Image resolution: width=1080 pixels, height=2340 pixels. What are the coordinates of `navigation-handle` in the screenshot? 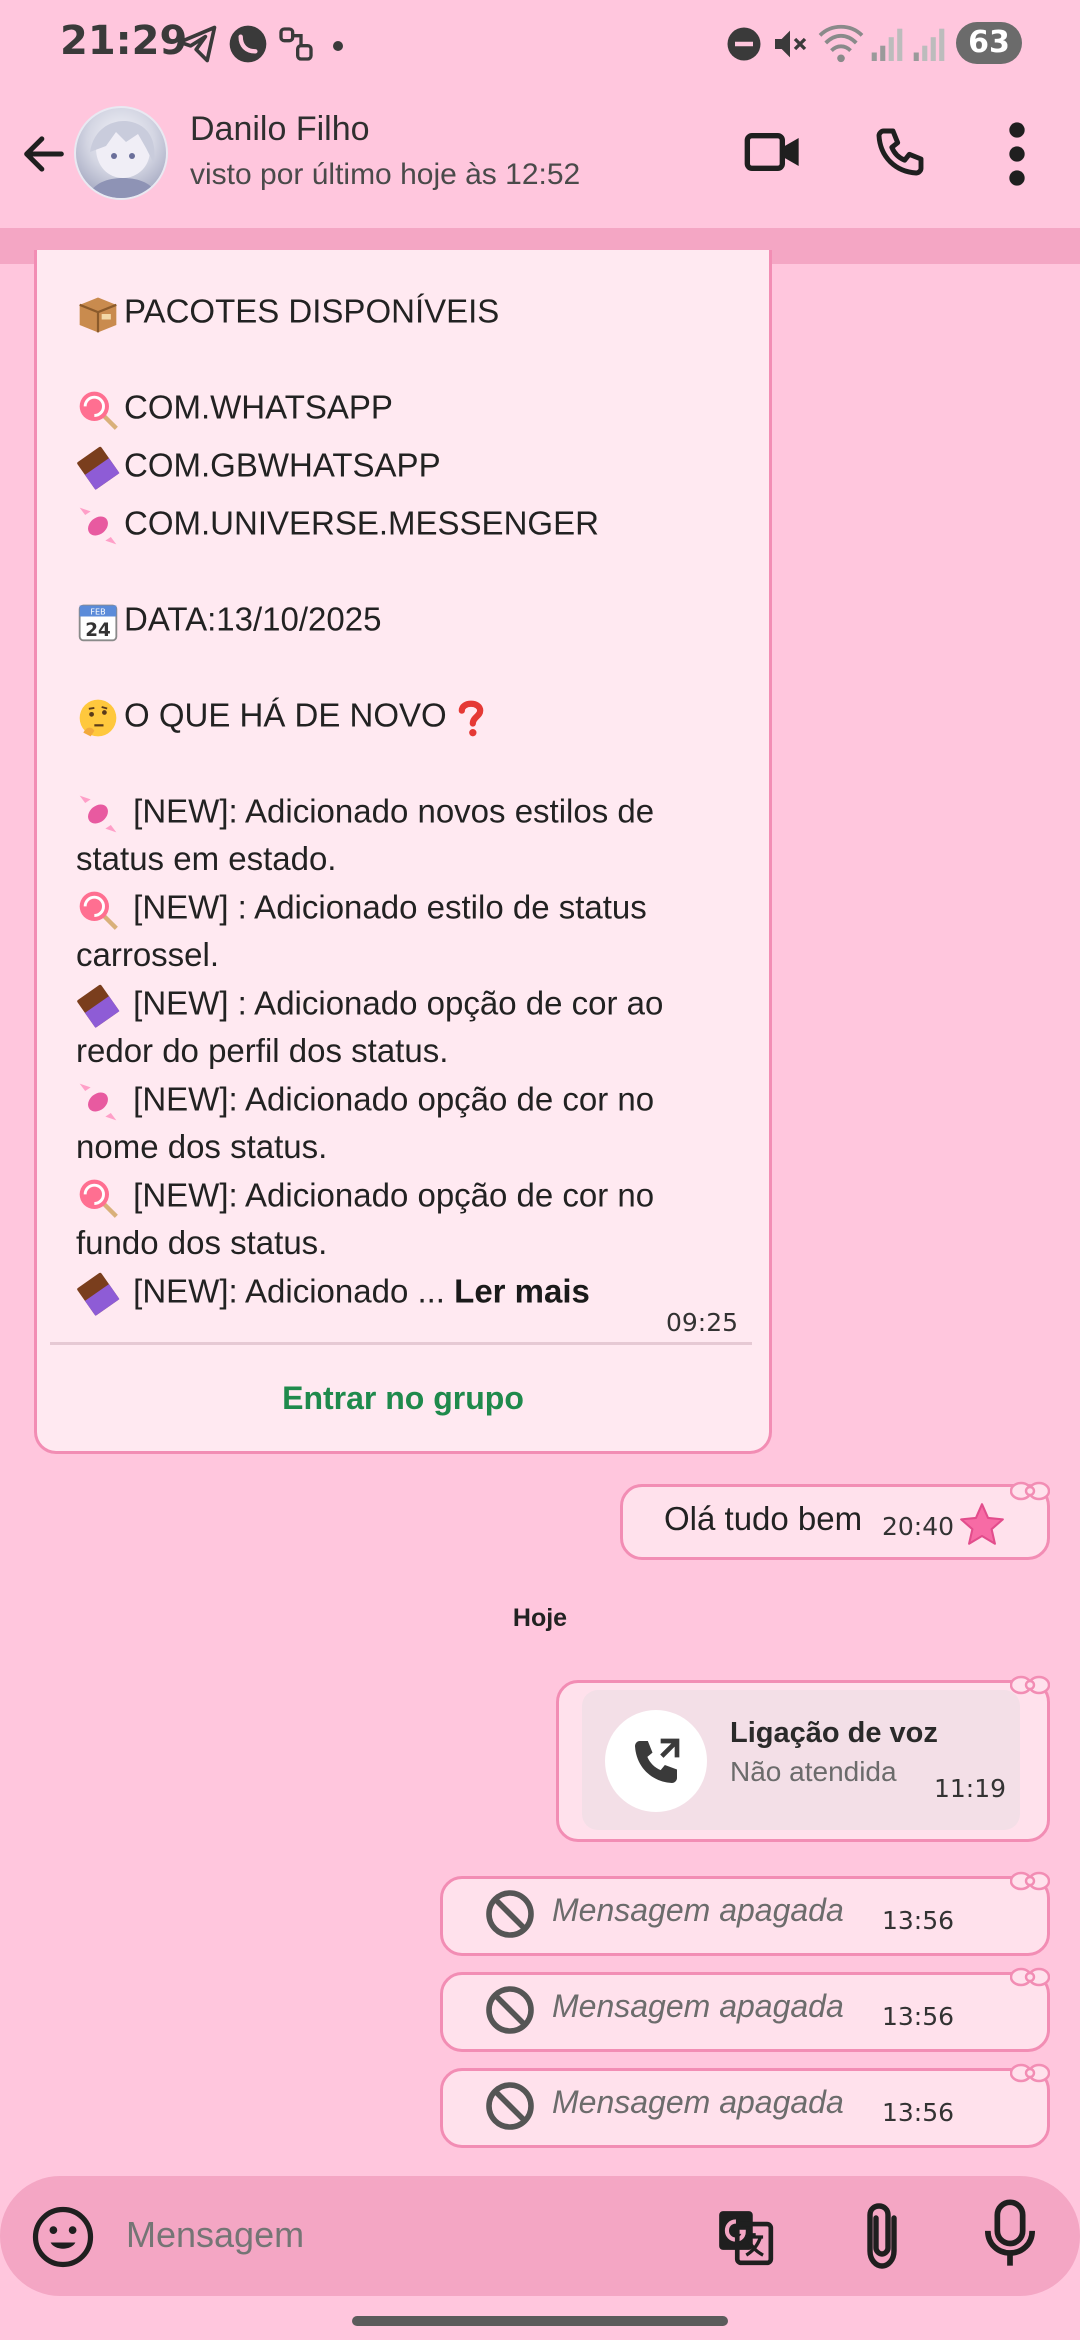 It's located at (540, 2321).